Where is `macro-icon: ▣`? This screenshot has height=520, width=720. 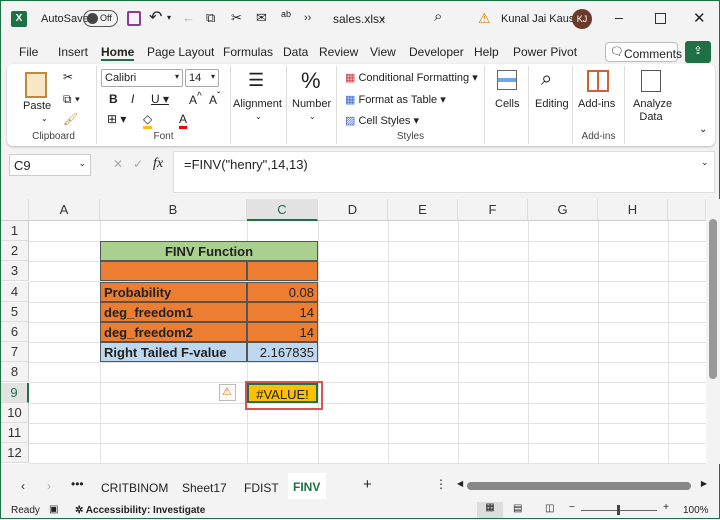
macro-icon: ▣ is located at coordinates (53, 509).